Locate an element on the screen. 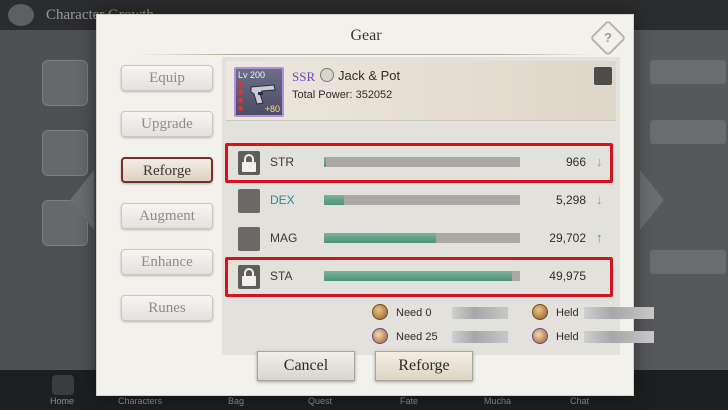 Image resolution: width=728 pixels, height=410 pixels. nav-chat: Chat is located at coordinates (580, 401).